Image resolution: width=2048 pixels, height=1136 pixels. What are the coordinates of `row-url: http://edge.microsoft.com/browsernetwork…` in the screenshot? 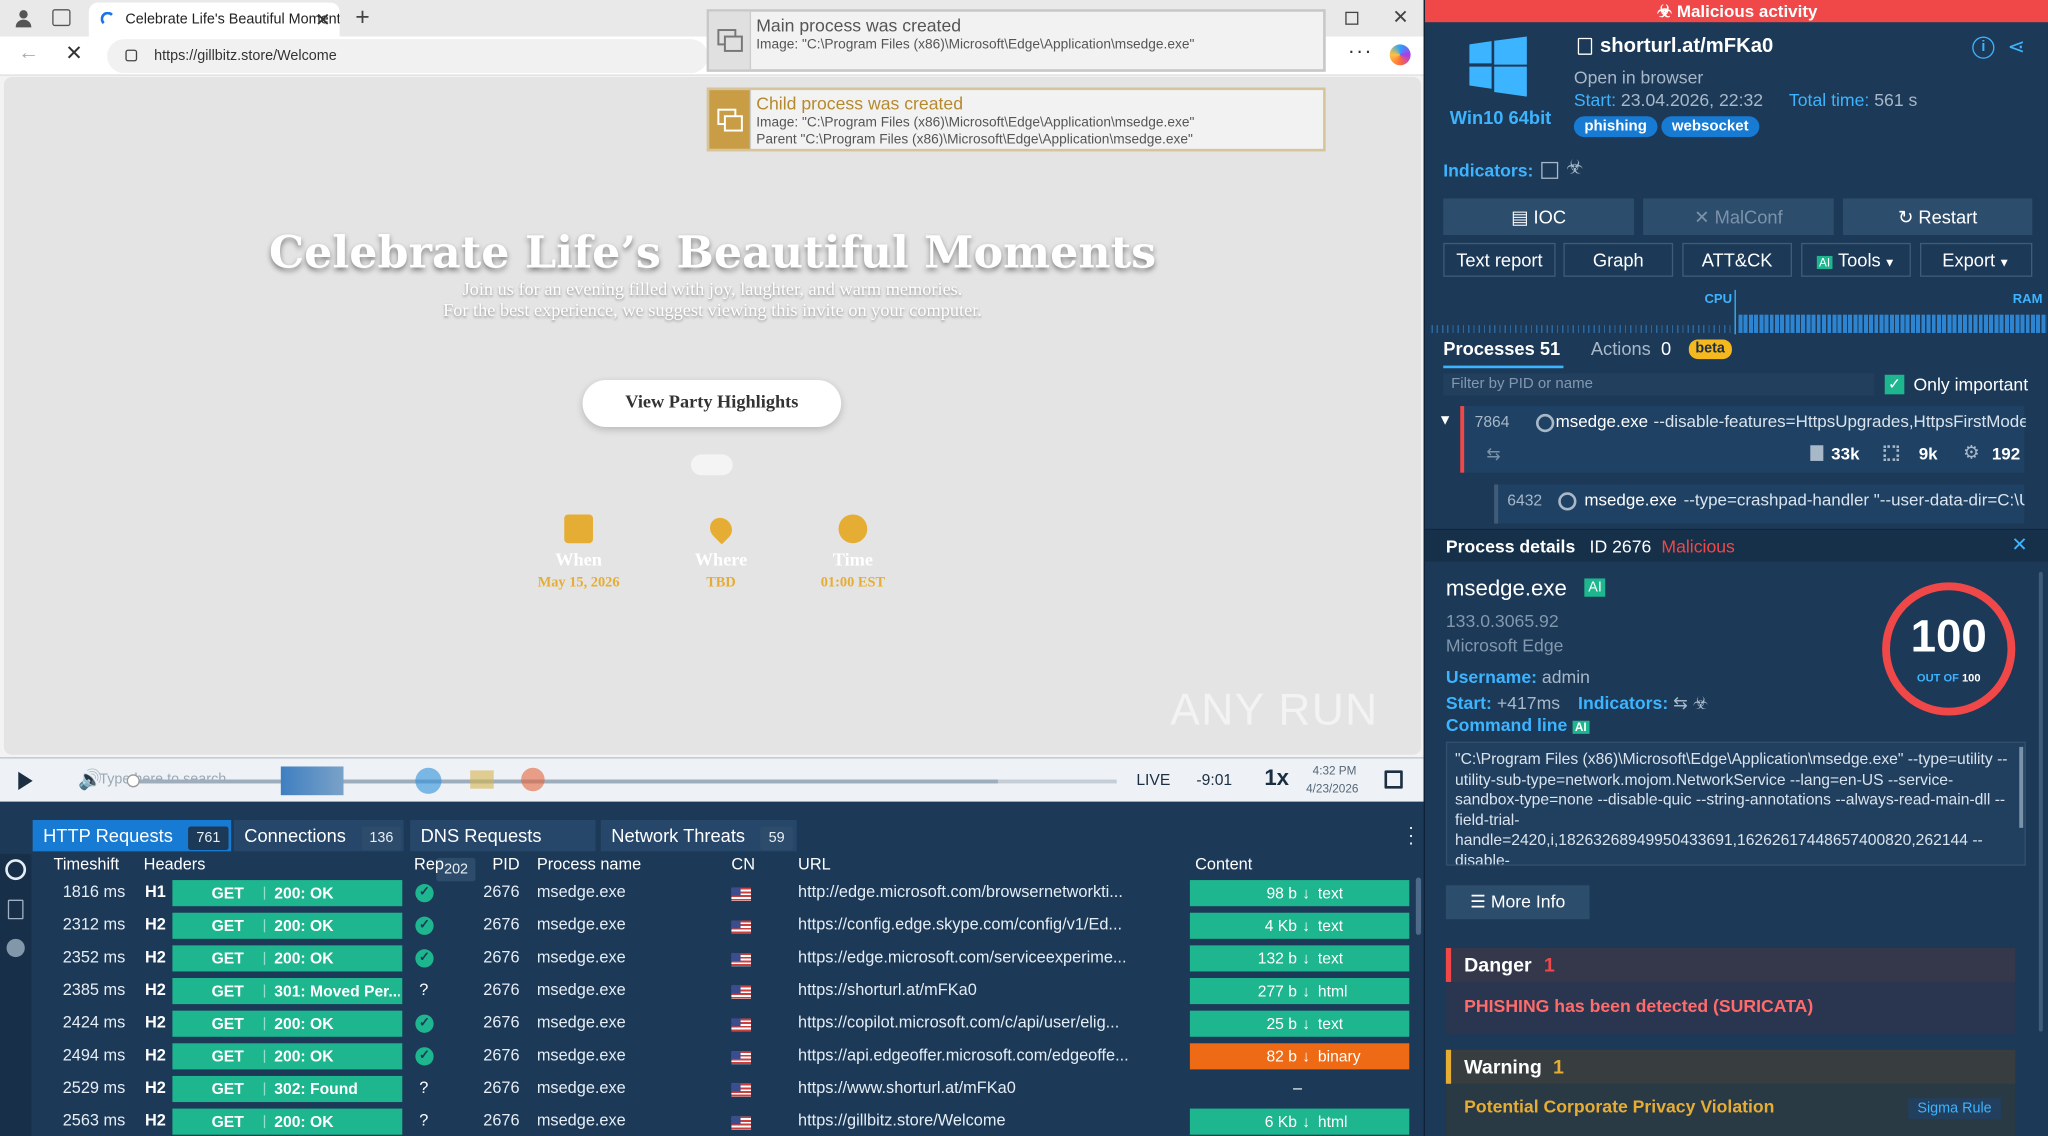 It's located at (987, 892).